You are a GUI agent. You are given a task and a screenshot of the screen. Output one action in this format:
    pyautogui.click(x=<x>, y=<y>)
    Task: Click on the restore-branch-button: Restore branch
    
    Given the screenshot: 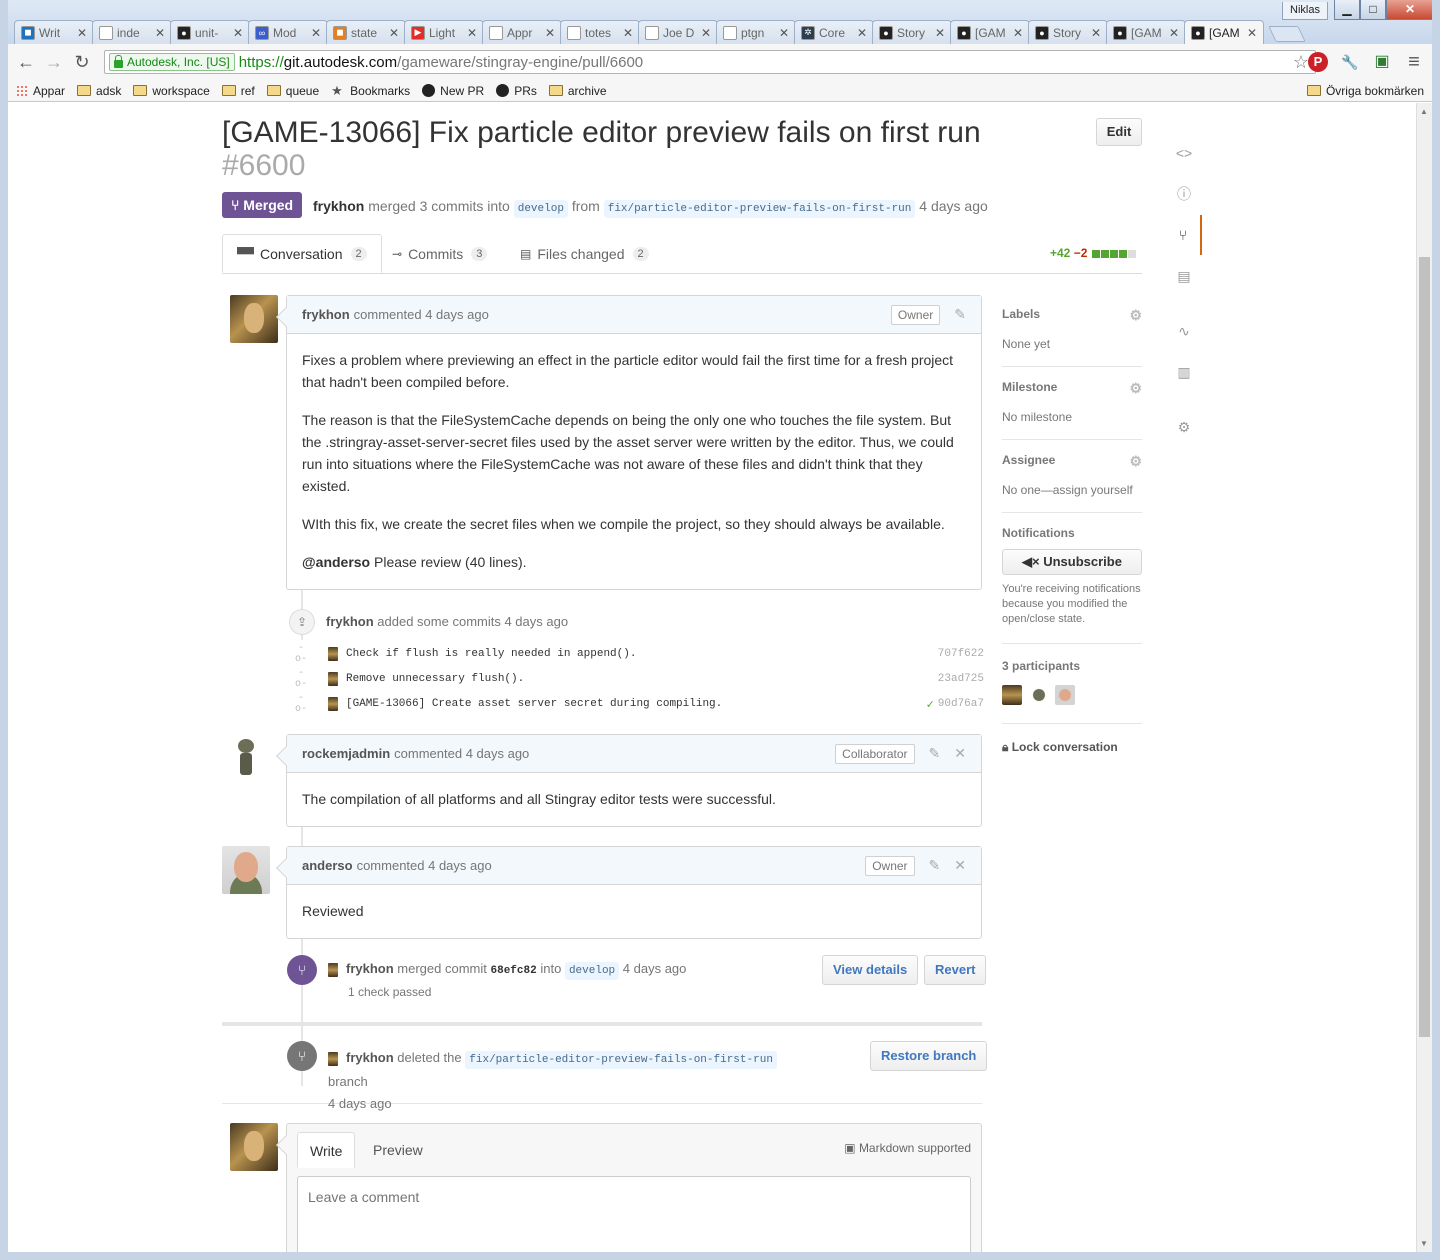 What is the action you would take?
    pyautogui.click(x=929, y=1056)
    